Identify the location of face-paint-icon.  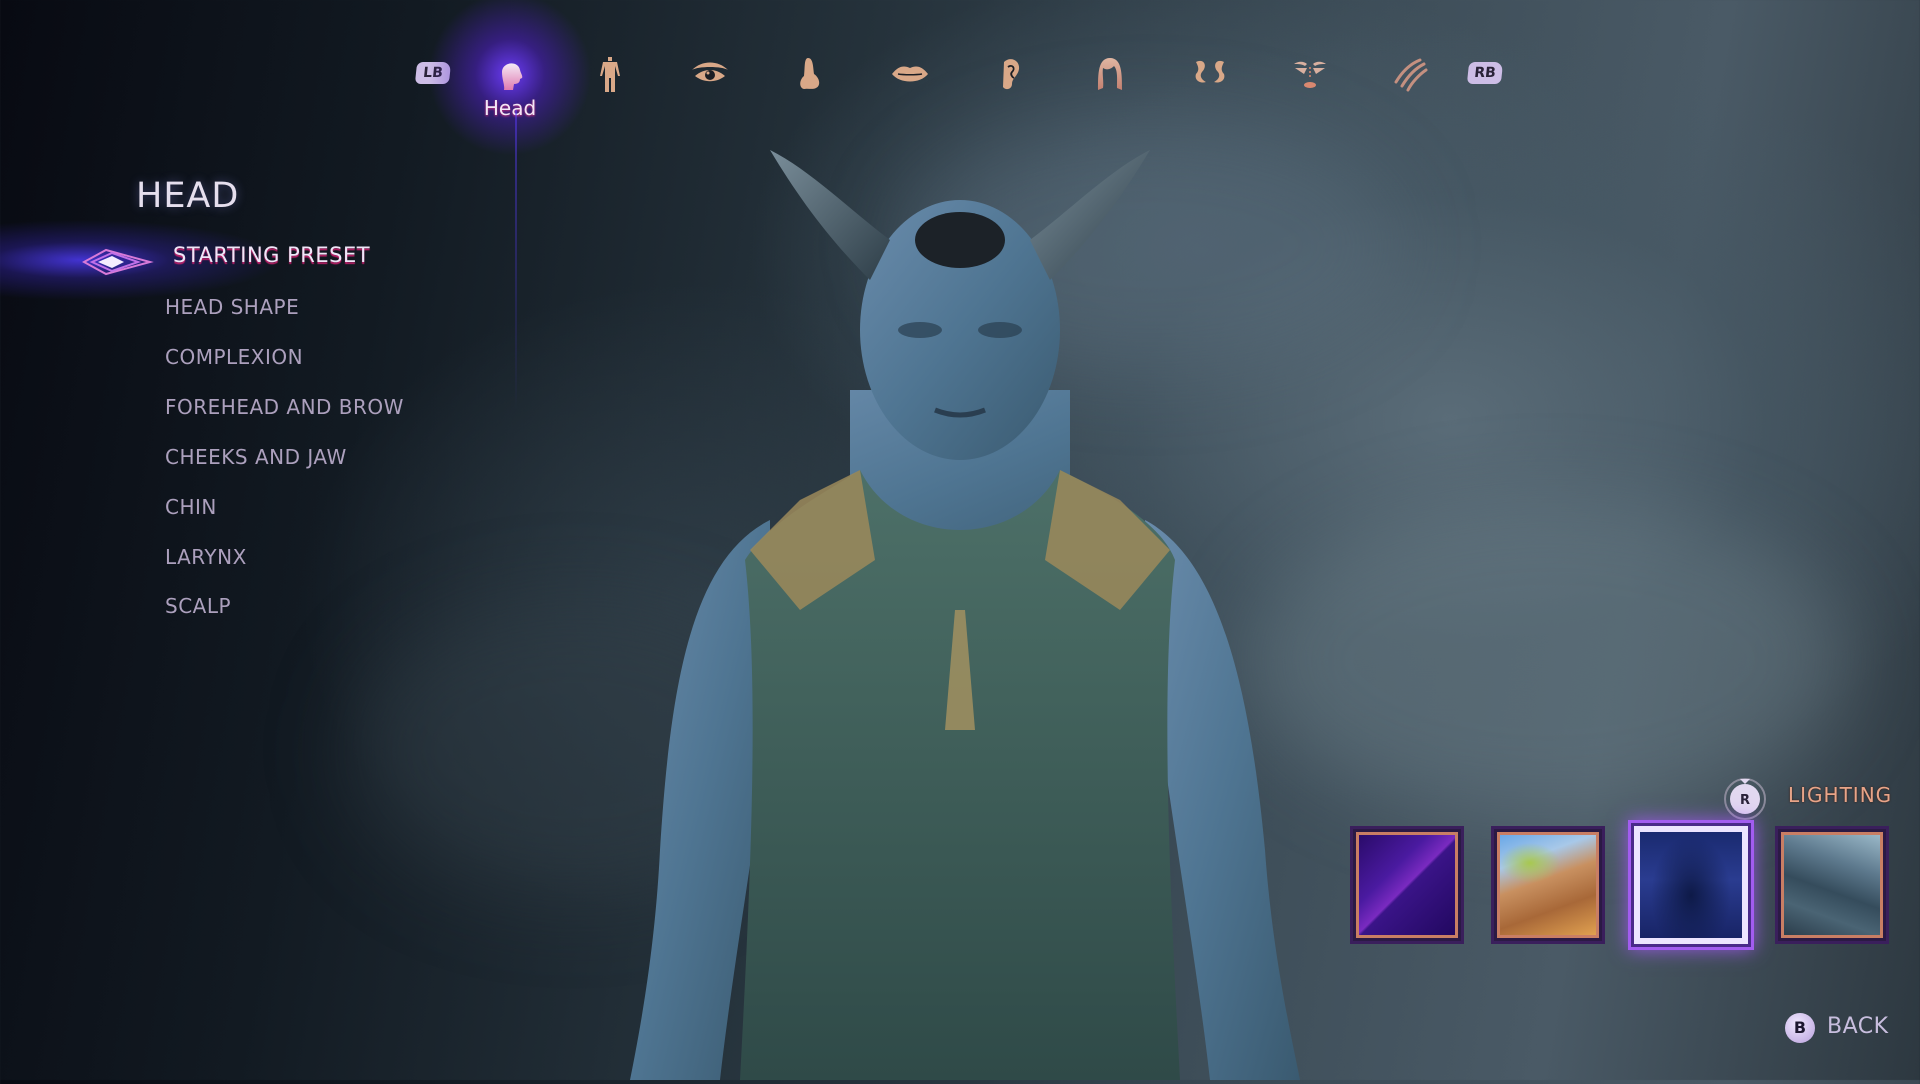
(1310, 74).